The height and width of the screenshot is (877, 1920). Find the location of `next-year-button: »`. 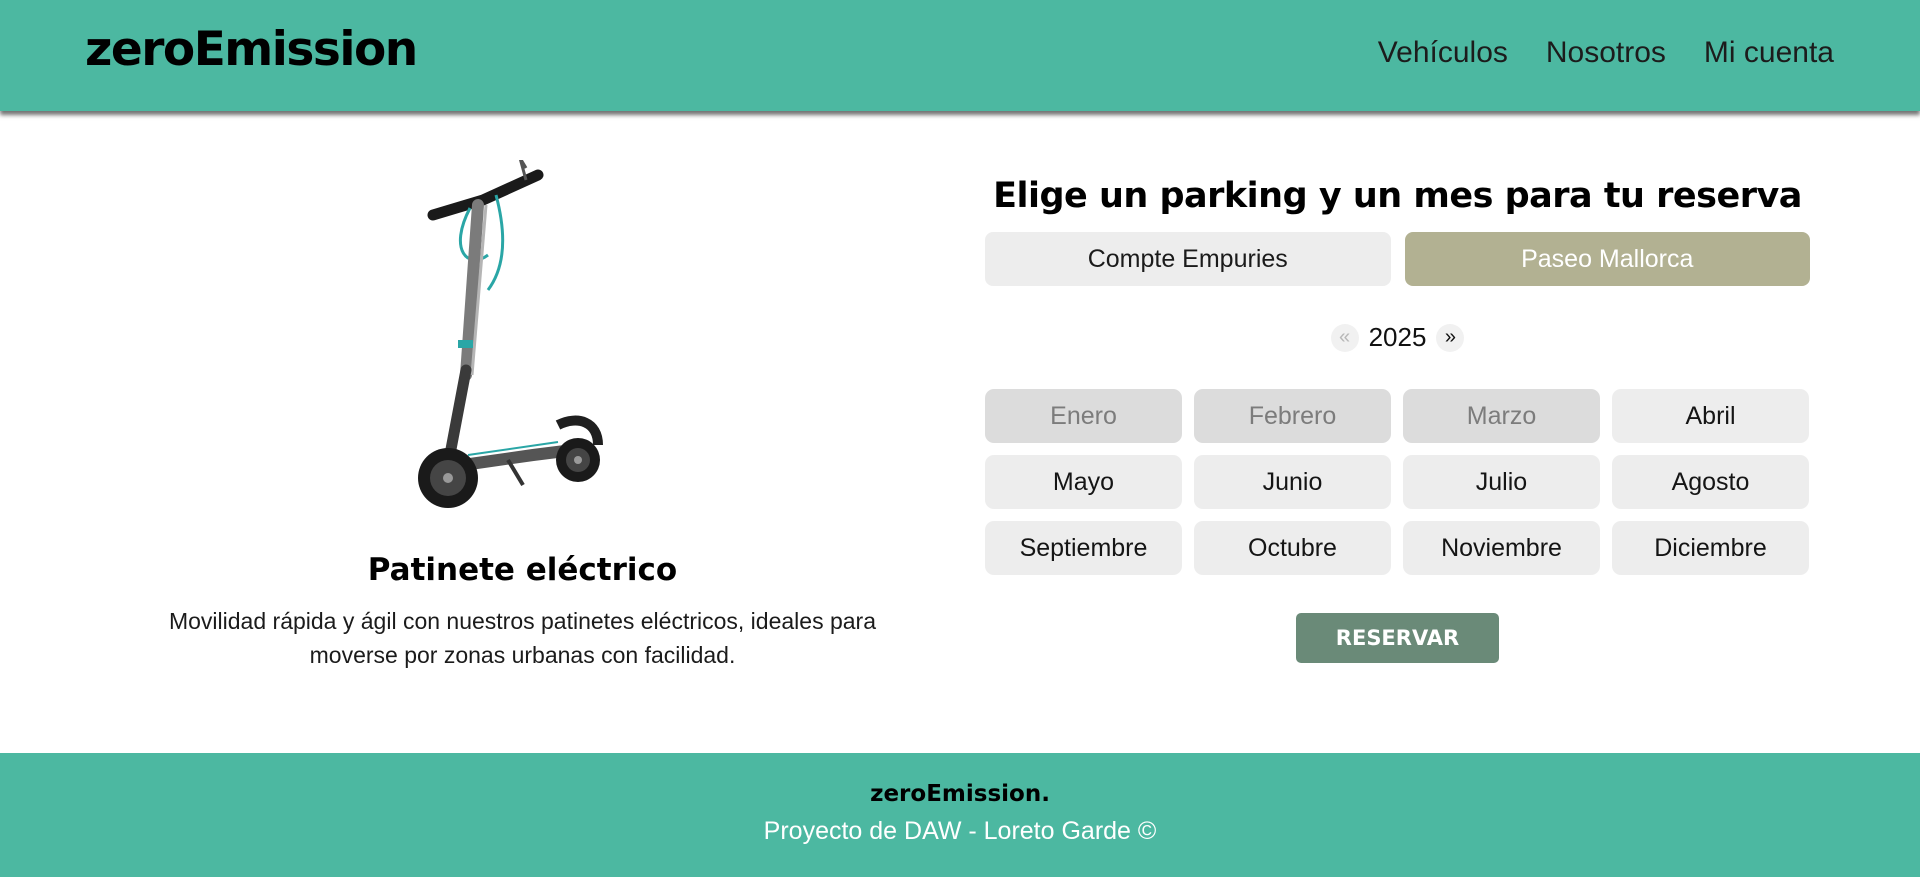

next-year-button: » is located at coordinates (1450, 337).